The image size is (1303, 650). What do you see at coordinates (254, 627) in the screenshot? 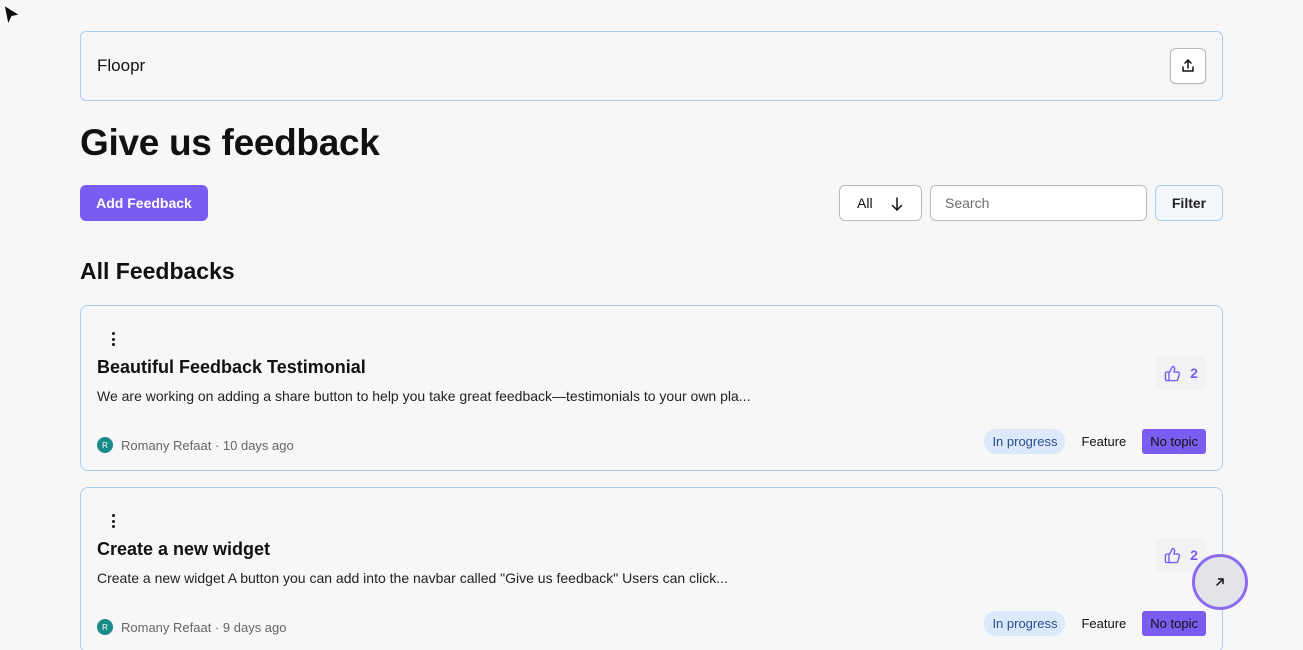
I see `timestamp: 9 days ago` at bounding box center [254, 627].